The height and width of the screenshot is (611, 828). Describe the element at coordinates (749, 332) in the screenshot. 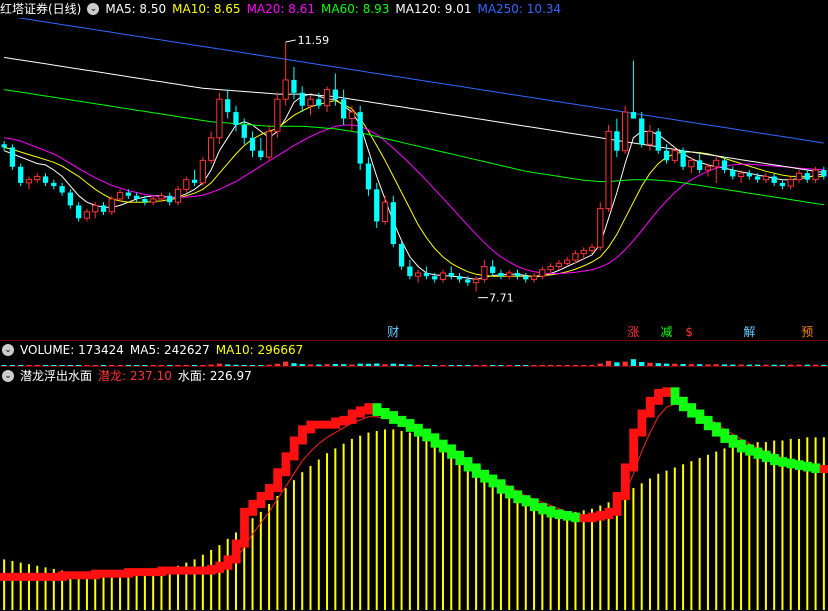

I see `event-marker: 解` at that location.